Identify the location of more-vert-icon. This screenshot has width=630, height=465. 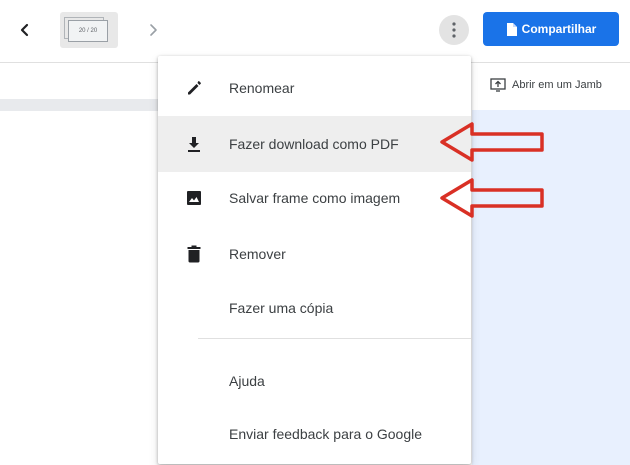
(454, 30).